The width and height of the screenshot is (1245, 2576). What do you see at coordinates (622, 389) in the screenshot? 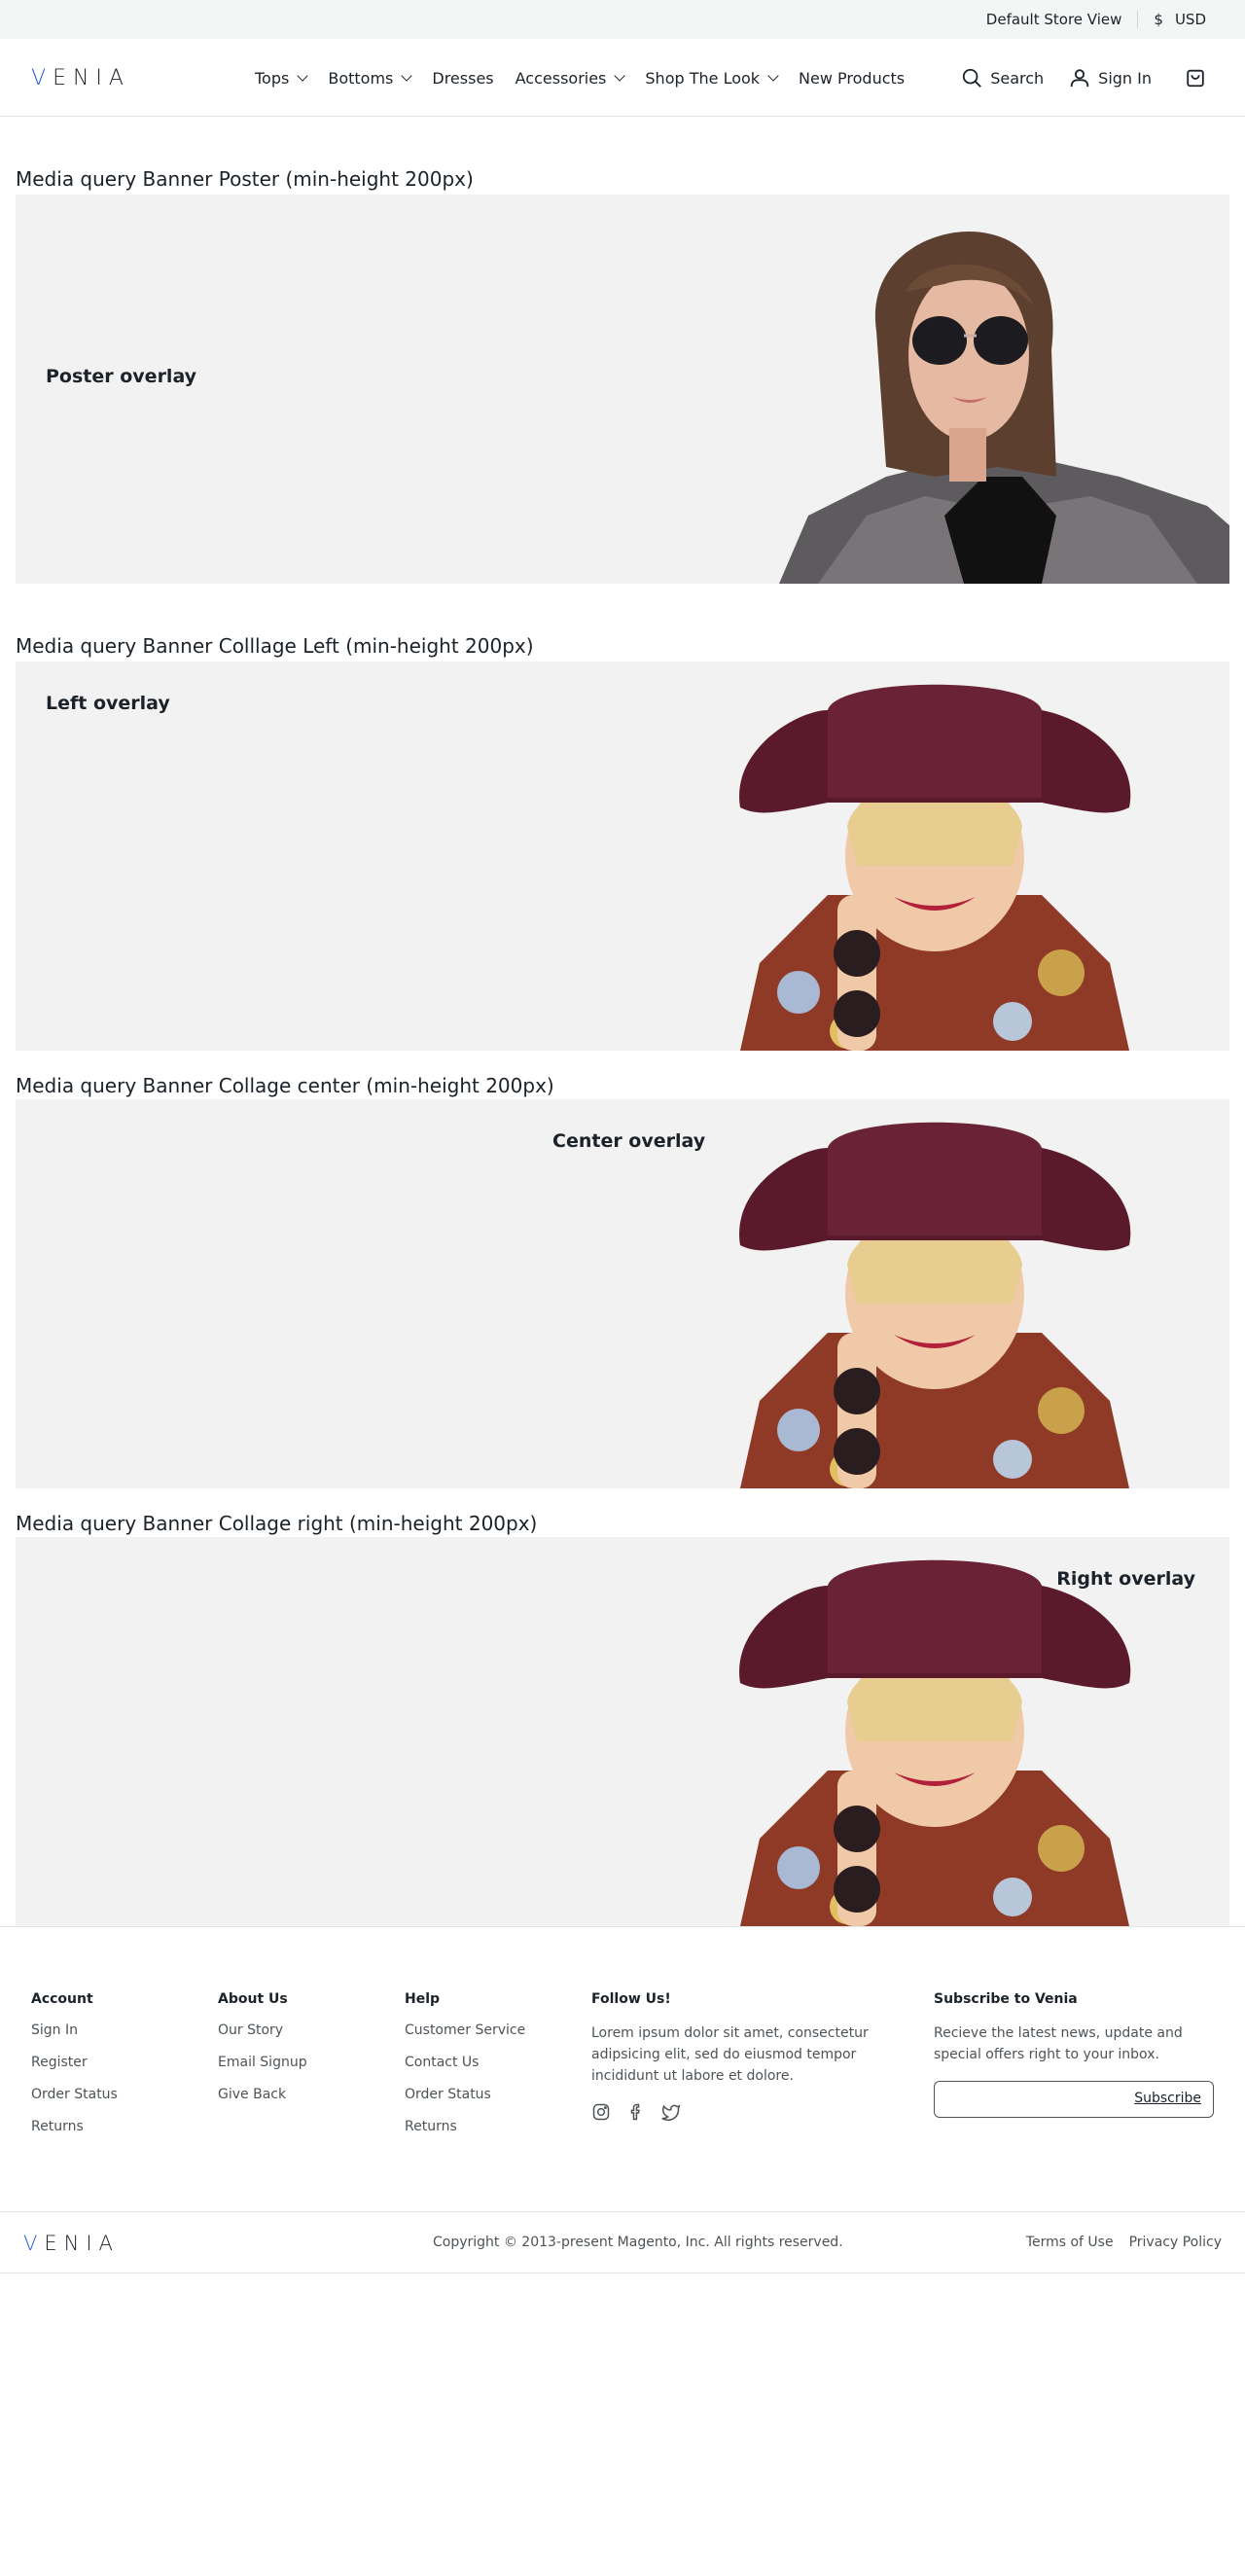
I see `poster-banner: Poster overlay` at bounding box center [622, 389].